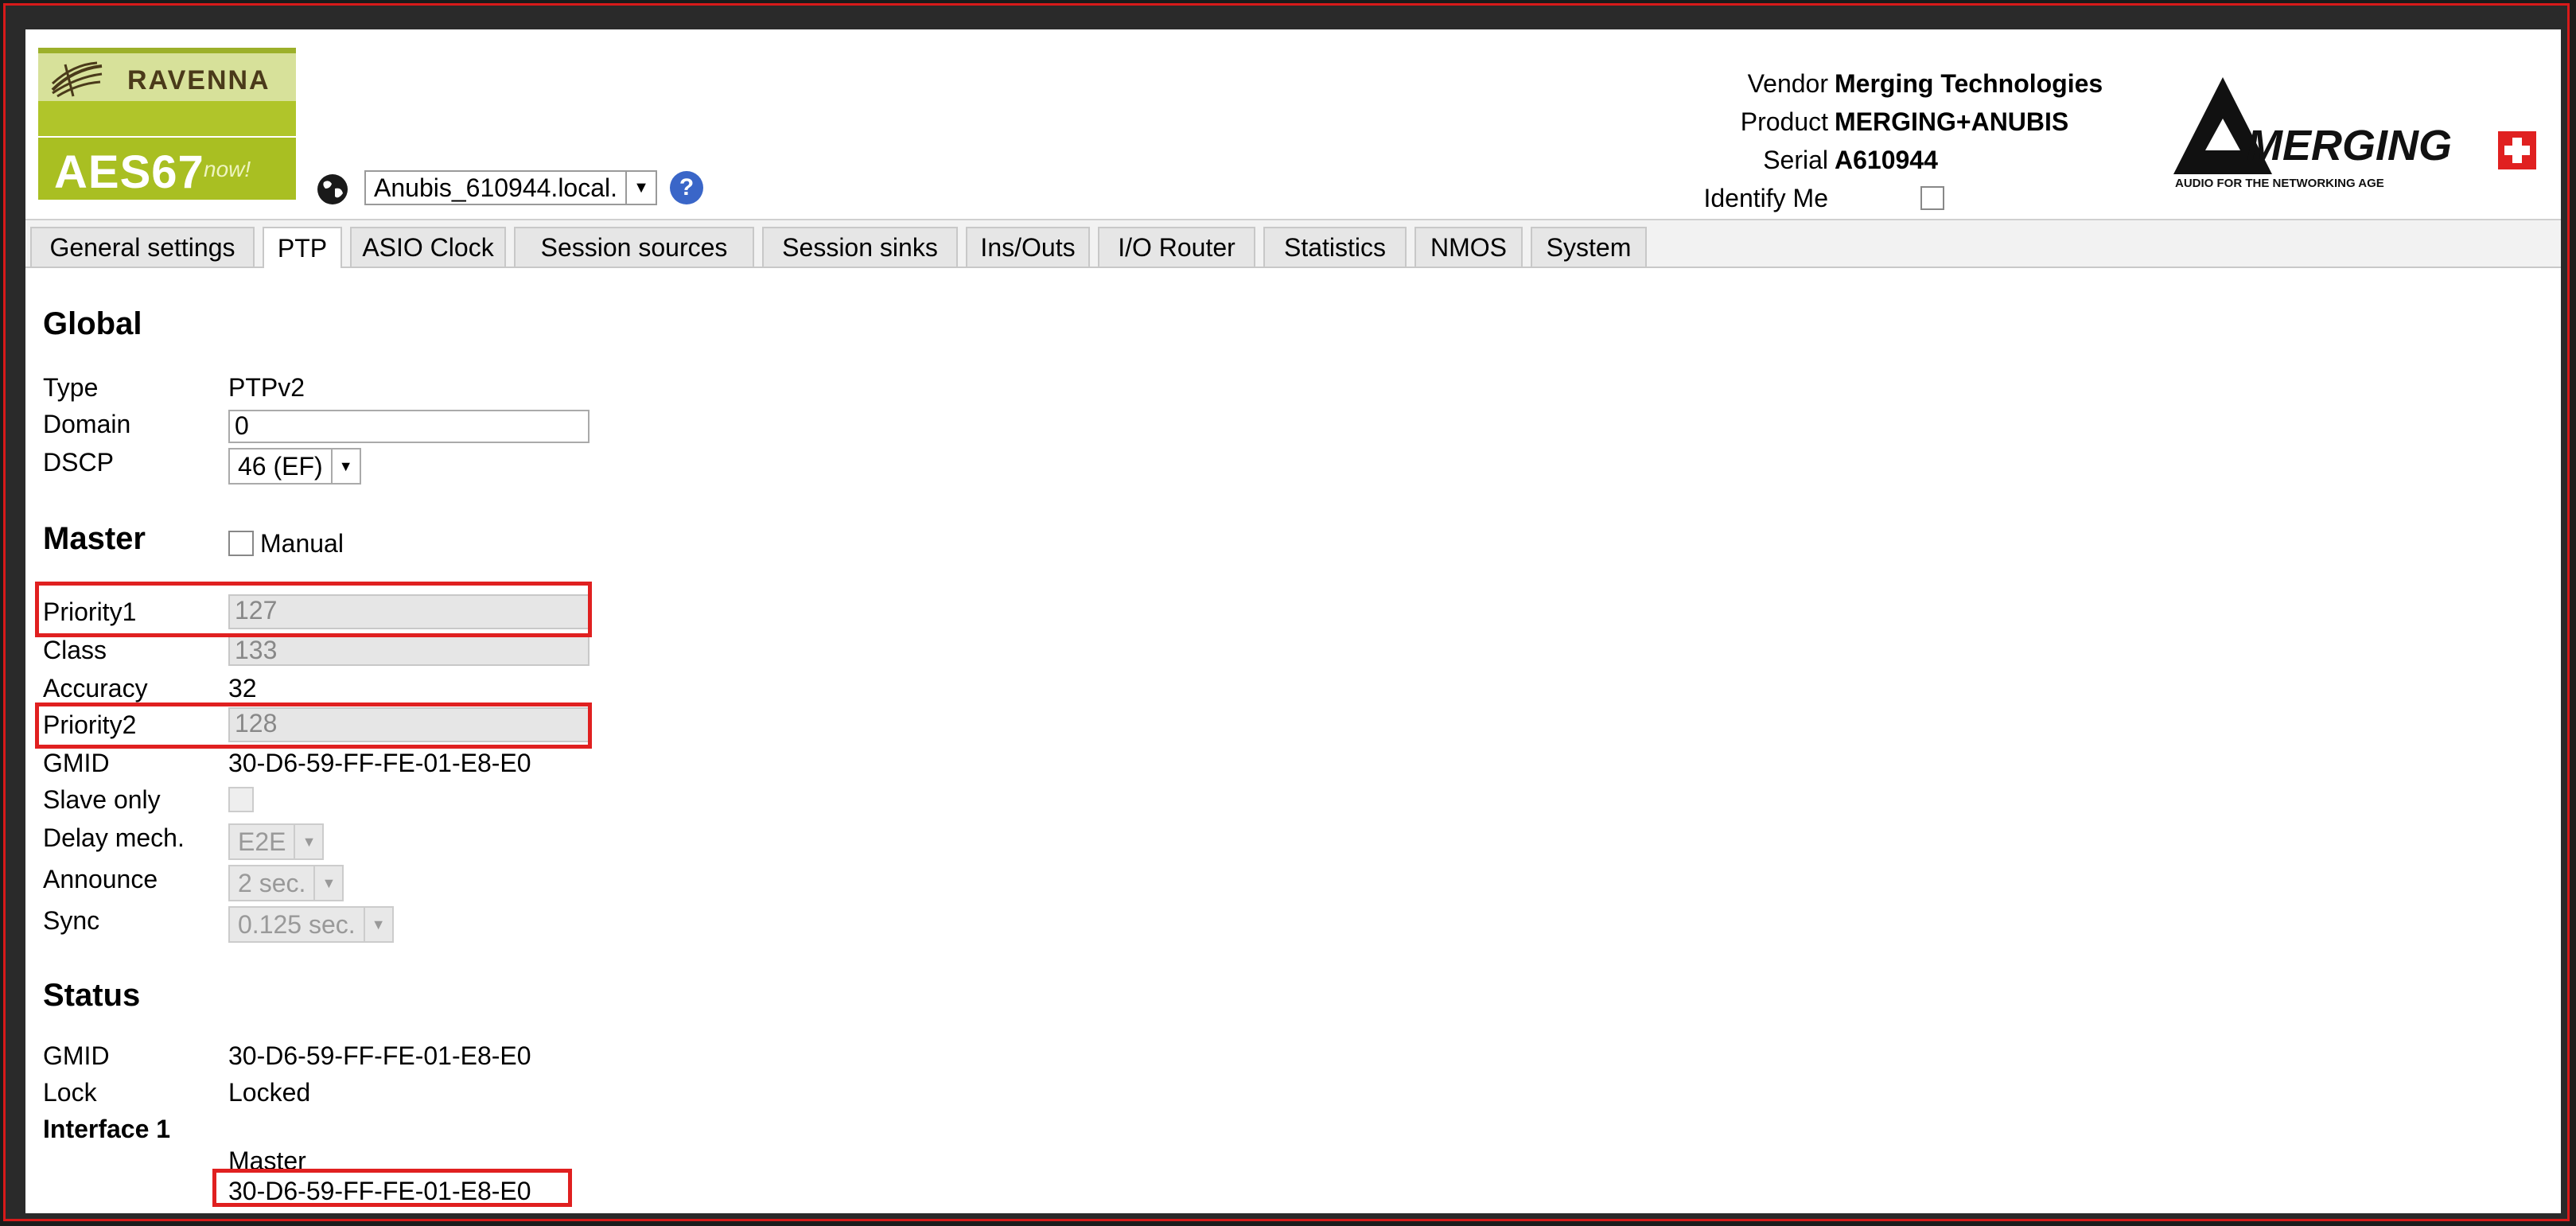  What do you see at coordinates (409, 650) in the screenshot?
I see `class-input: 133` at bounding box center [409, 650].